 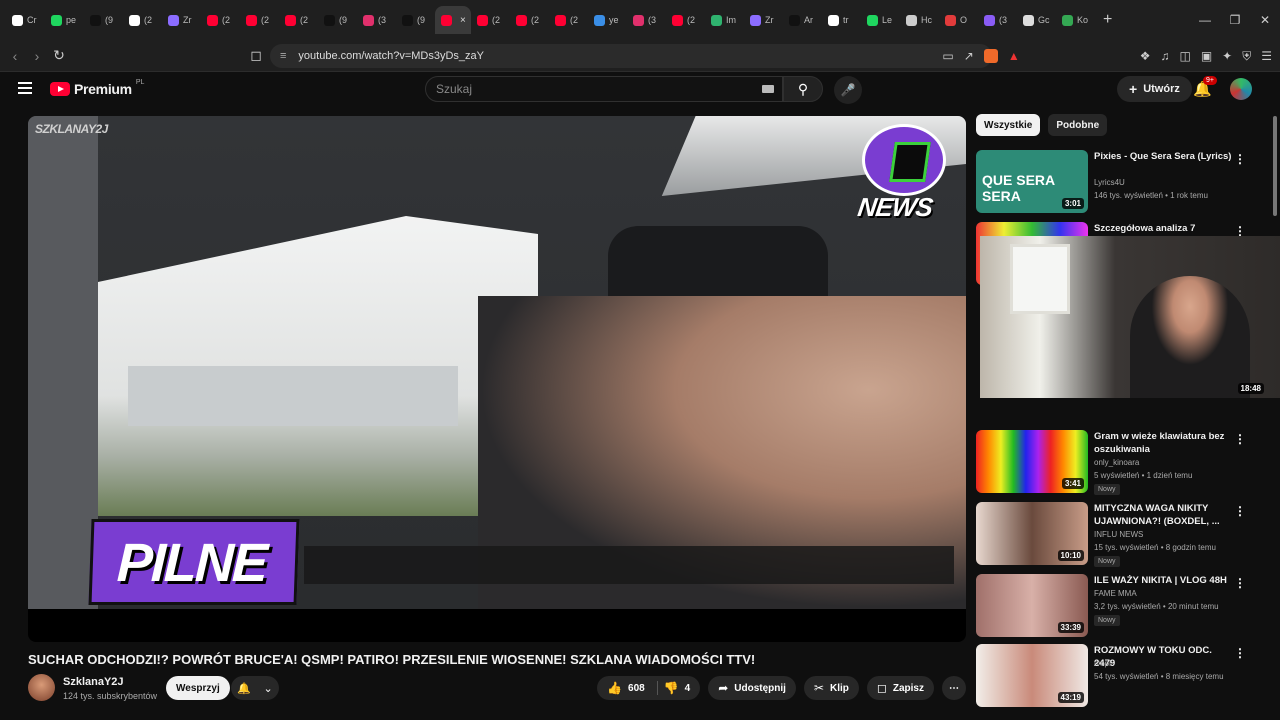 I want to click on browser-tab: Ko, so click(x=1075, y=20).